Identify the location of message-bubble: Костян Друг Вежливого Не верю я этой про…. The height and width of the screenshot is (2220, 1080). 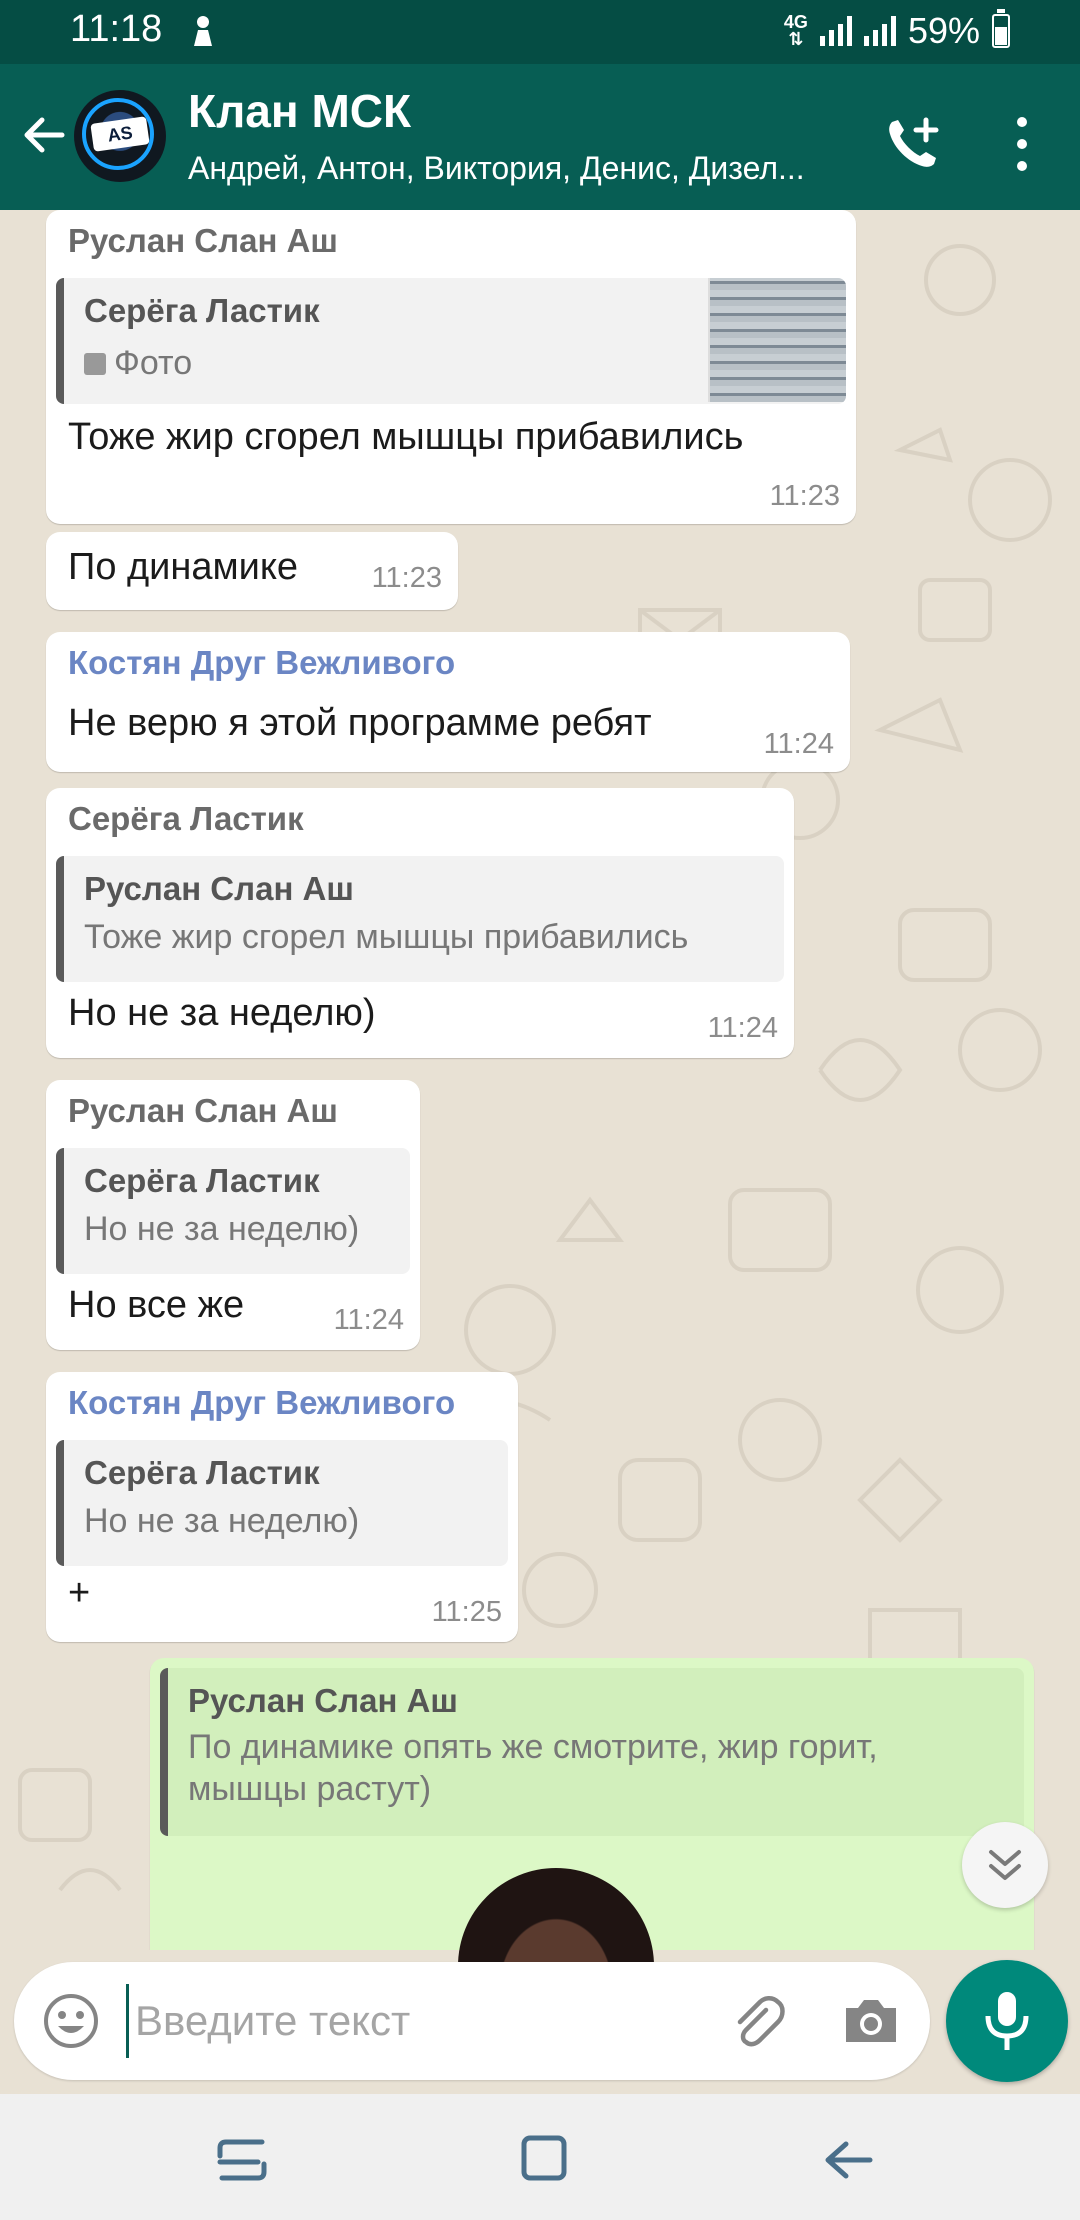
(448, 702).